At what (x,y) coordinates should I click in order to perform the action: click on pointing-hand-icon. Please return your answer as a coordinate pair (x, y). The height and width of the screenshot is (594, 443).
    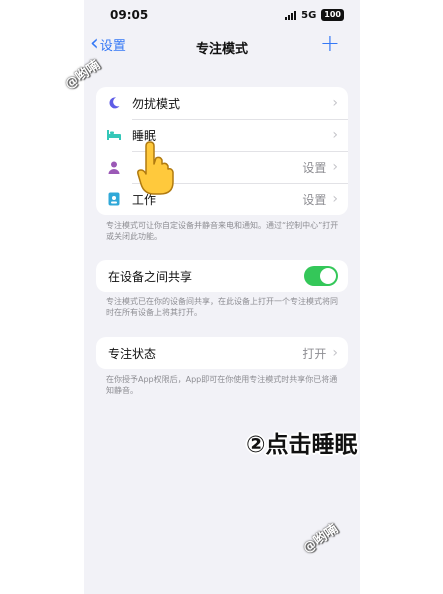
    Looking at the image, I should click on (155, 170).